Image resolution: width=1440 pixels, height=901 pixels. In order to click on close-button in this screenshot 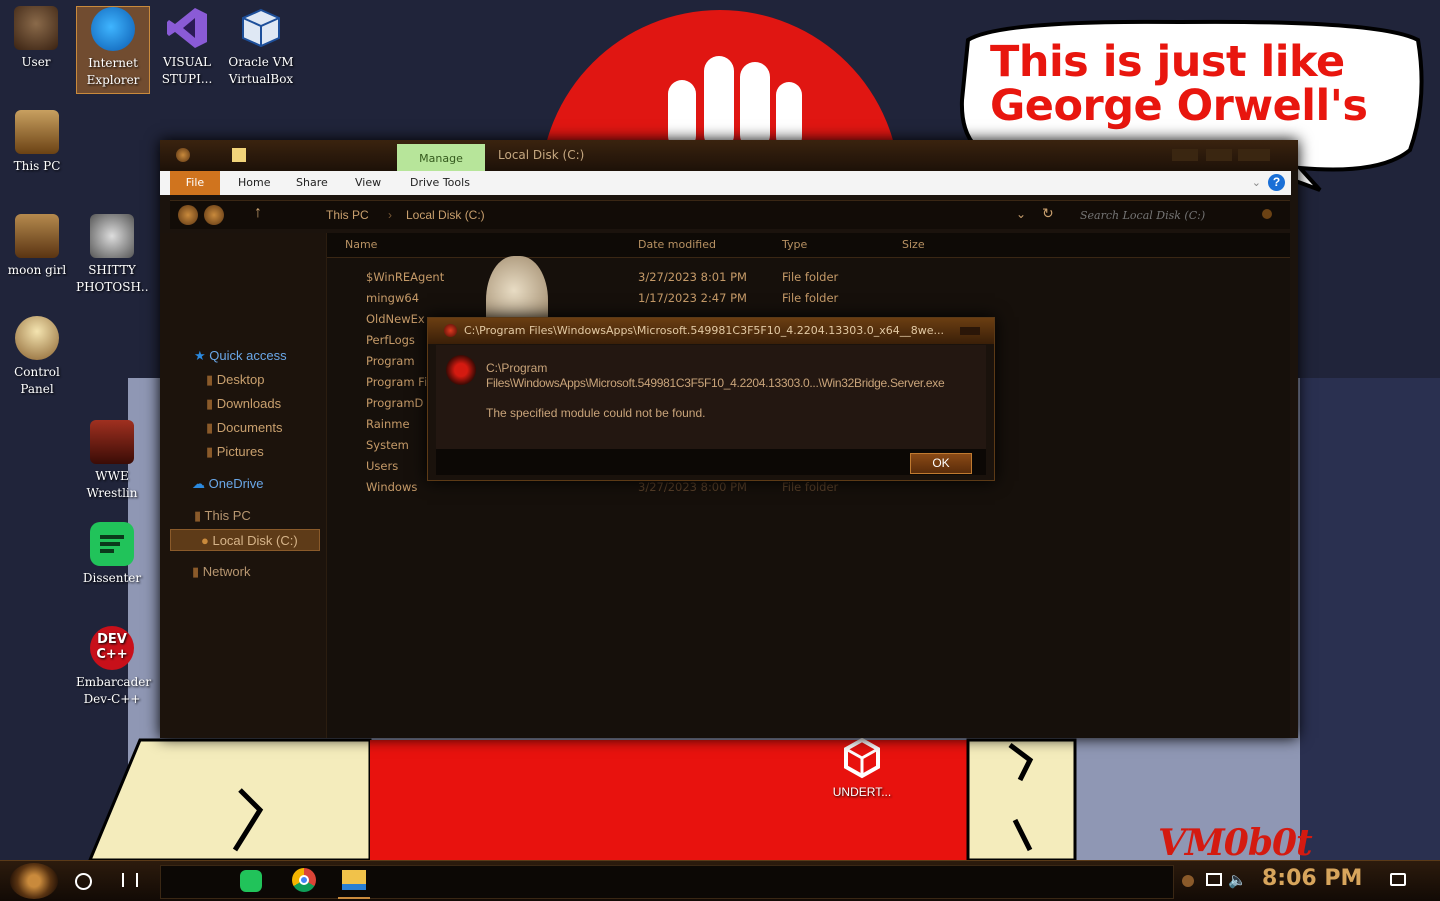, I will do `click(1254, 155)`.